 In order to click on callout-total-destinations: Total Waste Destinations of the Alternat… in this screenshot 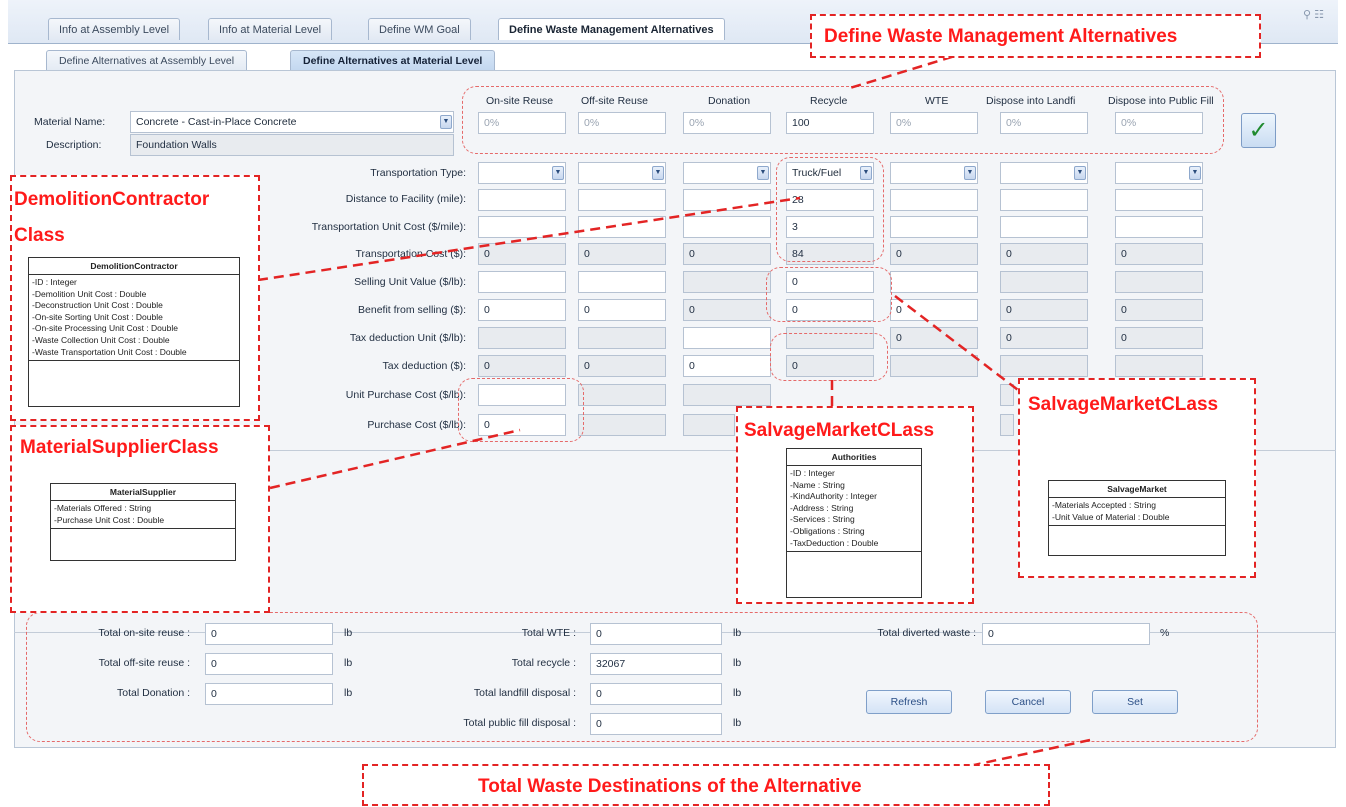, I will do `click(706, 785)`.